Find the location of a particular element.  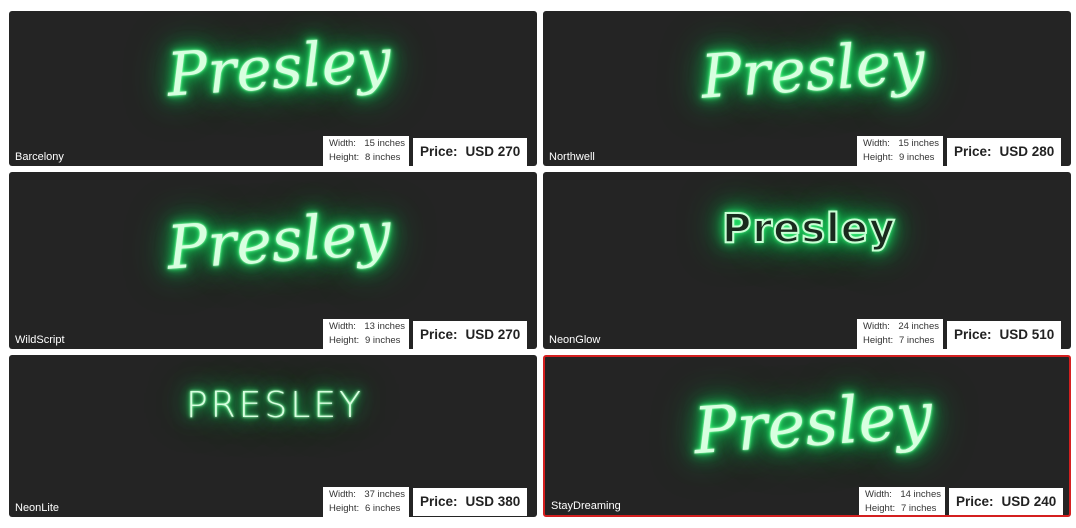

height-value: 6 inches is located at coordinates (383, 508).